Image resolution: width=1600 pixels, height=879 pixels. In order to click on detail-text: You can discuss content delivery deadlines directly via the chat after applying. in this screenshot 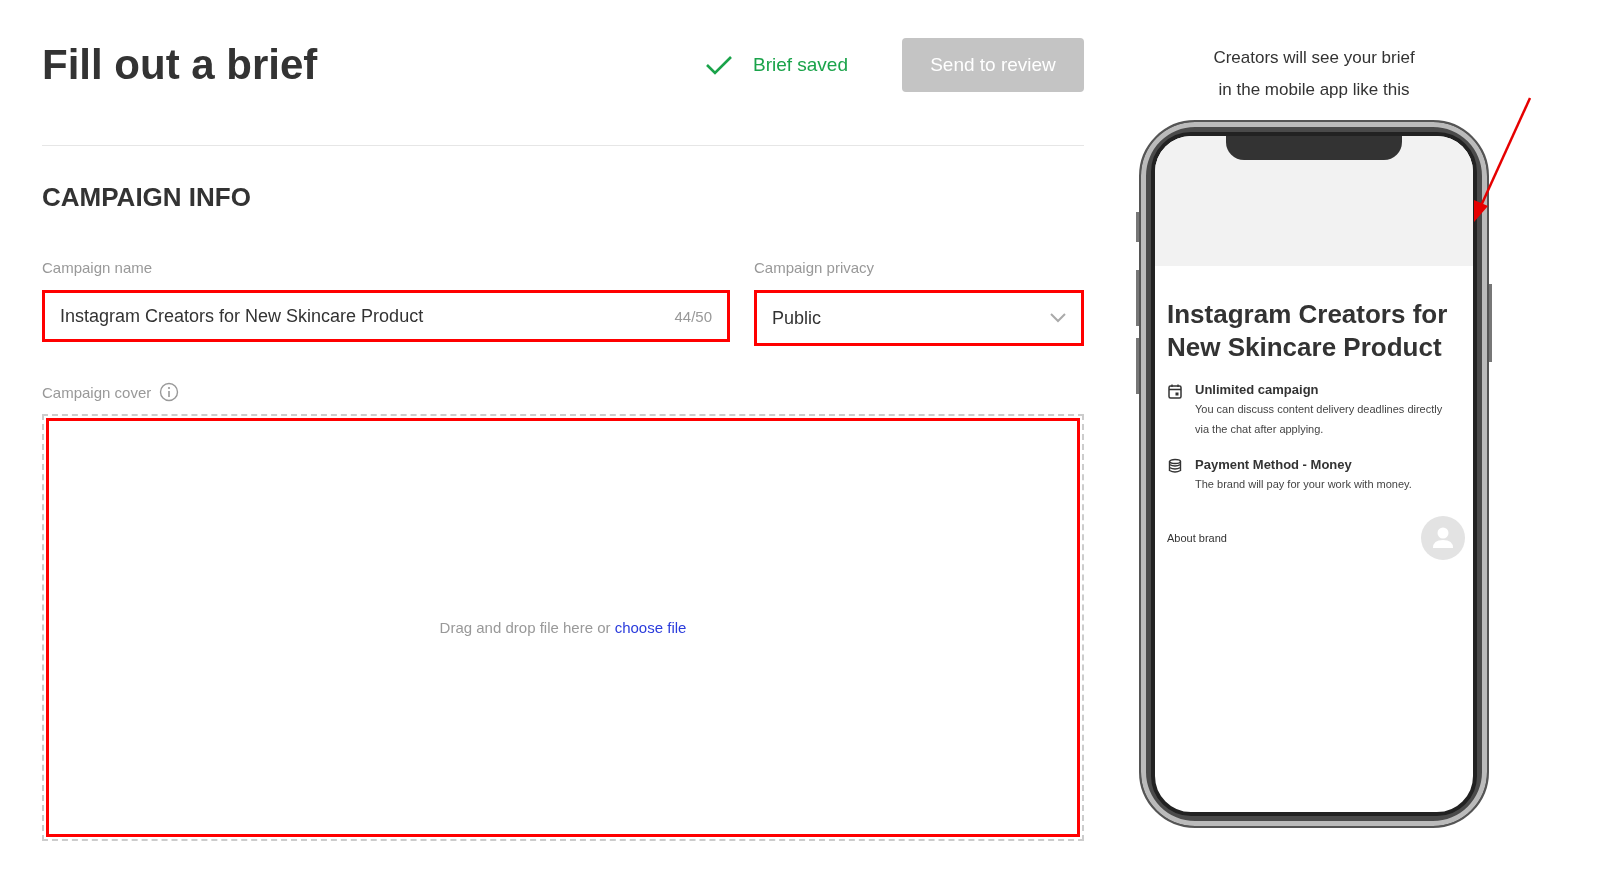, I will do `click(1319, 419)`.